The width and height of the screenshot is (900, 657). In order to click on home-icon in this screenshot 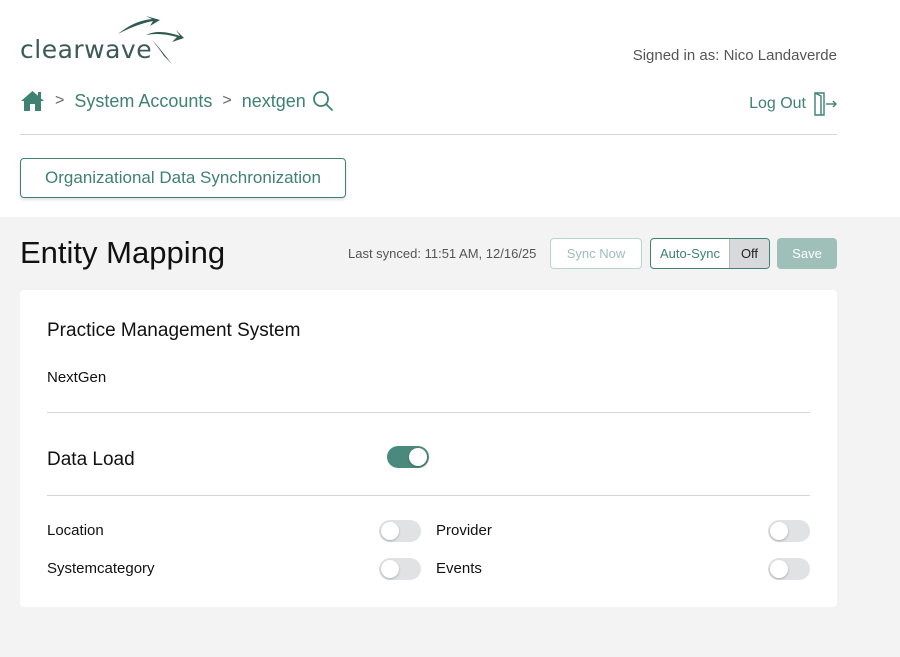, I will do `click(32, 101)`.